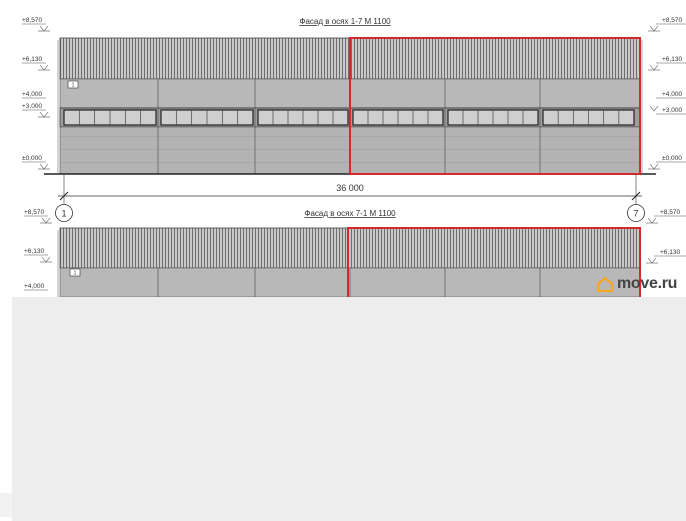 This screenshot has width=686, height=521. Describe the element at coordinates (345, 21) in the screenshot. I see `facade-top-title: Фасад в осях 1-7 М 1100` at that location.